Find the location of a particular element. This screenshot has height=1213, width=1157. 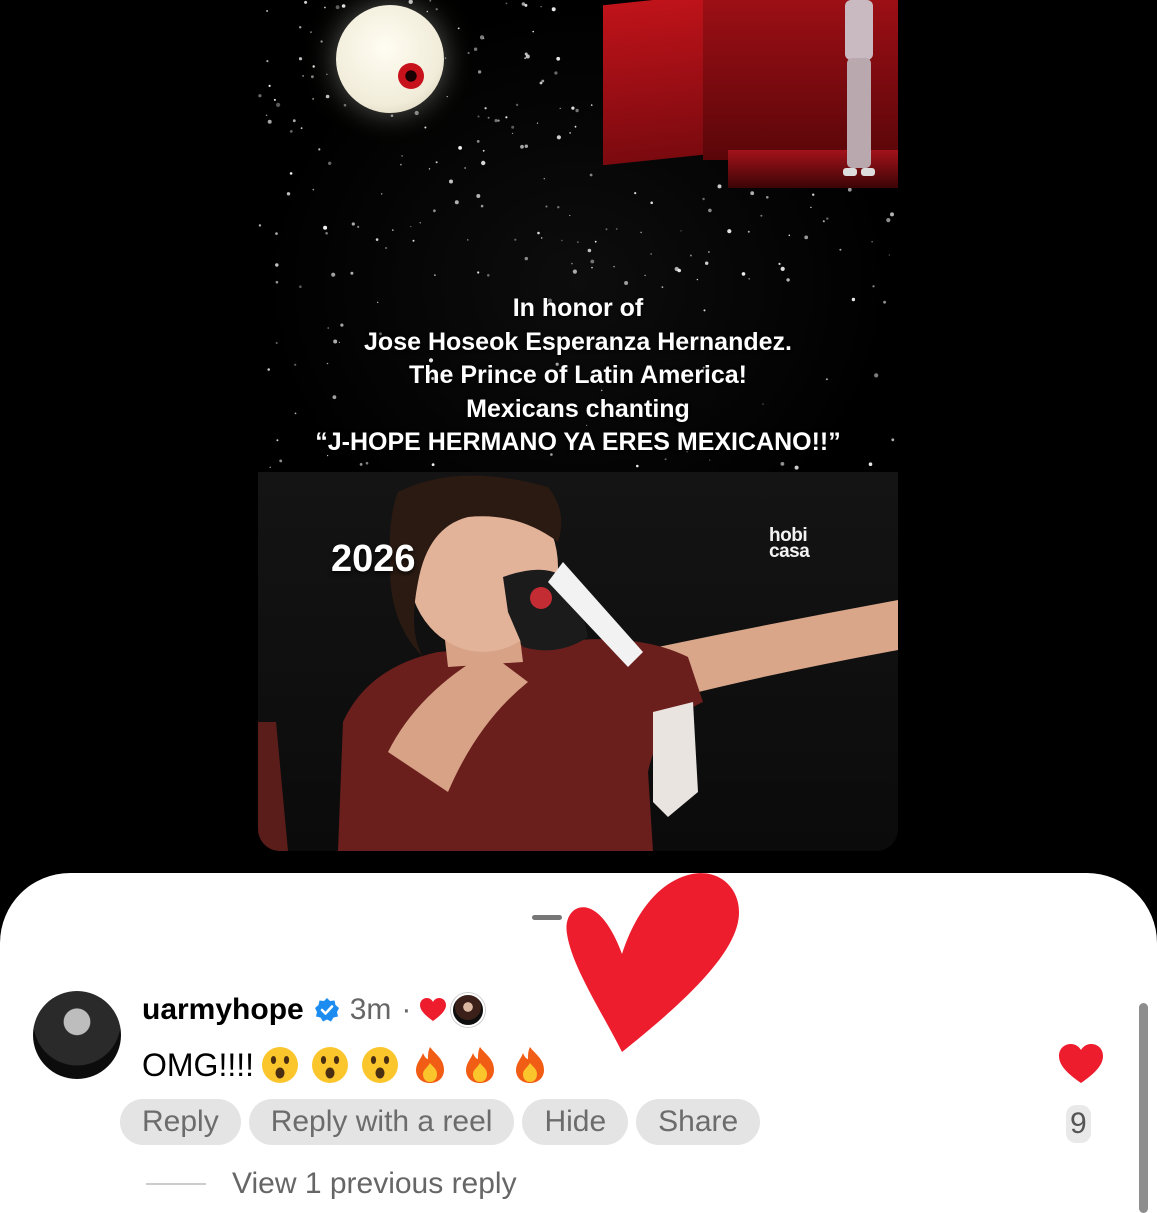

creator-heart-icon is located at coordinates (433, 1009).